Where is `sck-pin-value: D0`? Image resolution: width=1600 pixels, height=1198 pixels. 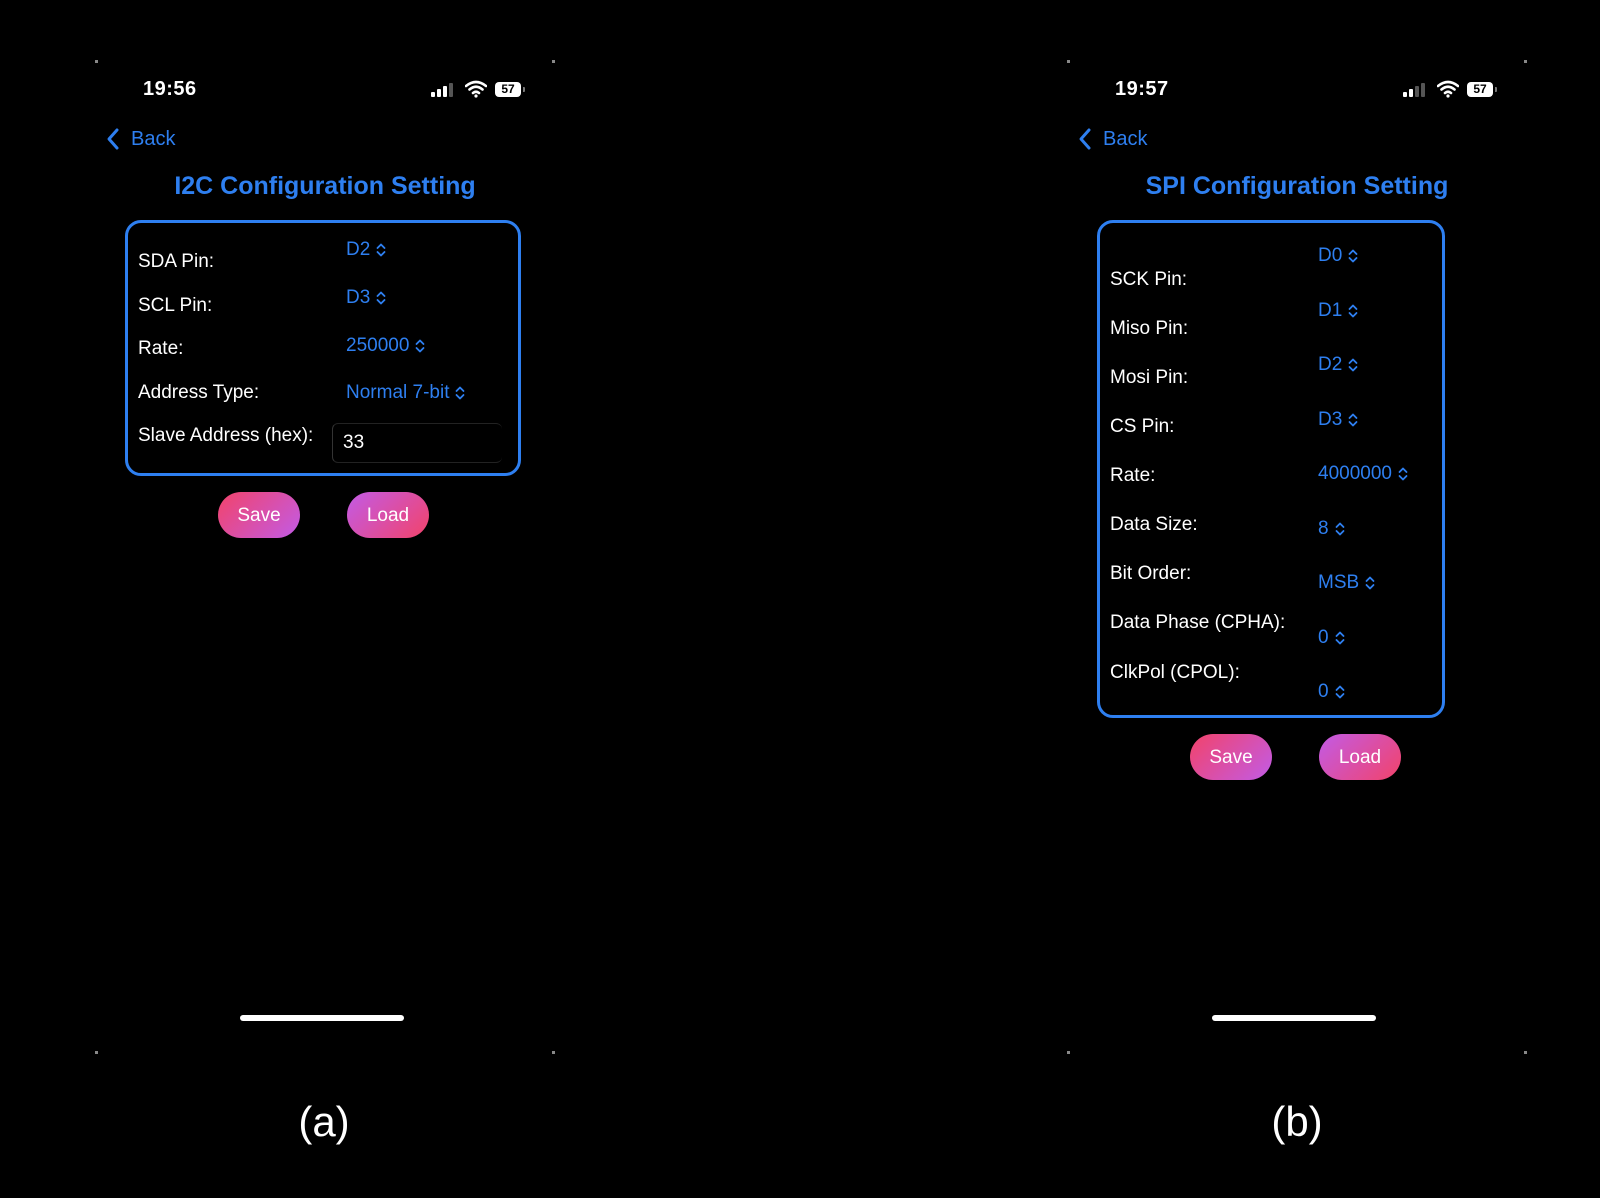 sck-pin-value: D0 is located at coordinates (1330, 255).